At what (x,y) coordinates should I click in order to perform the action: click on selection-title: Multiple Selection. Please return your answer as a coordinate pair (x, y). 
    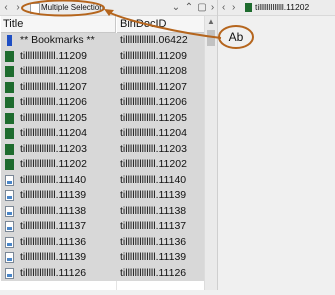
    Looking at the image, I should click on (72, 7).